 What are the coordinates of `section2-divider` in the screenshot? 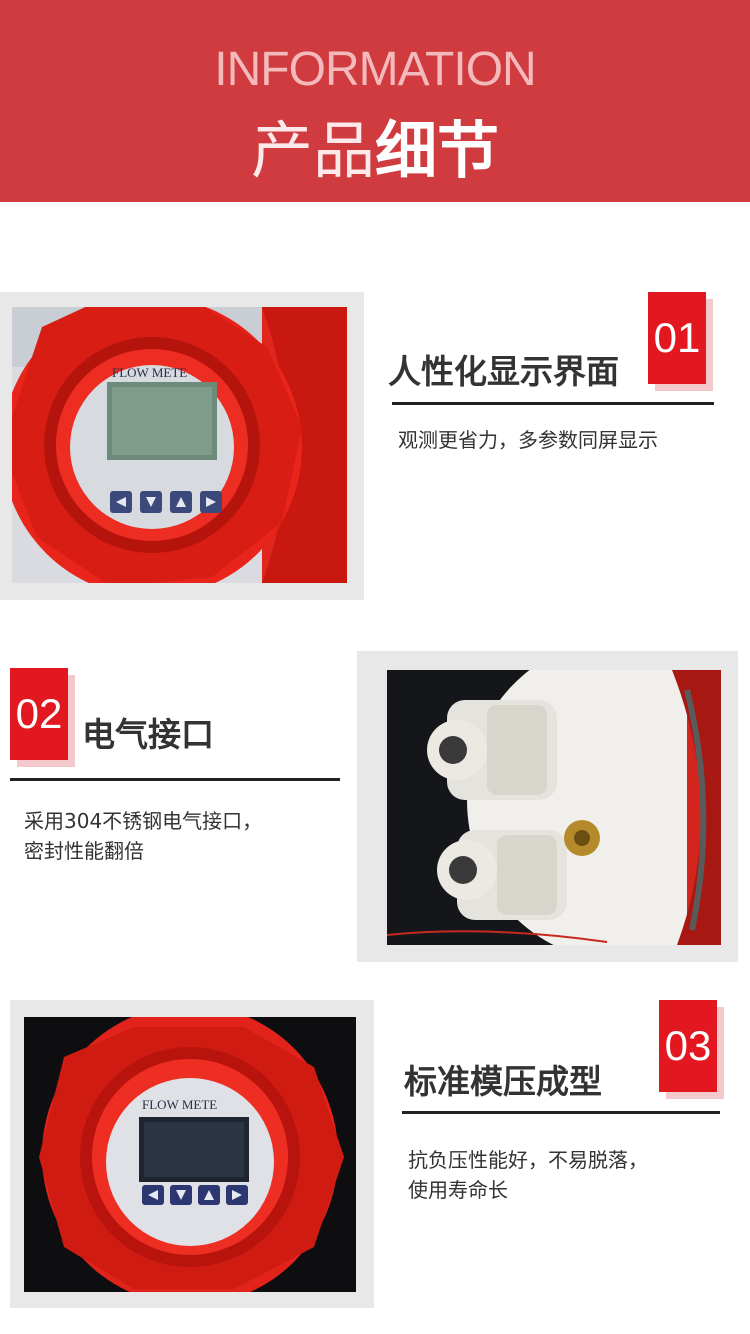 It's located at (175, 779).